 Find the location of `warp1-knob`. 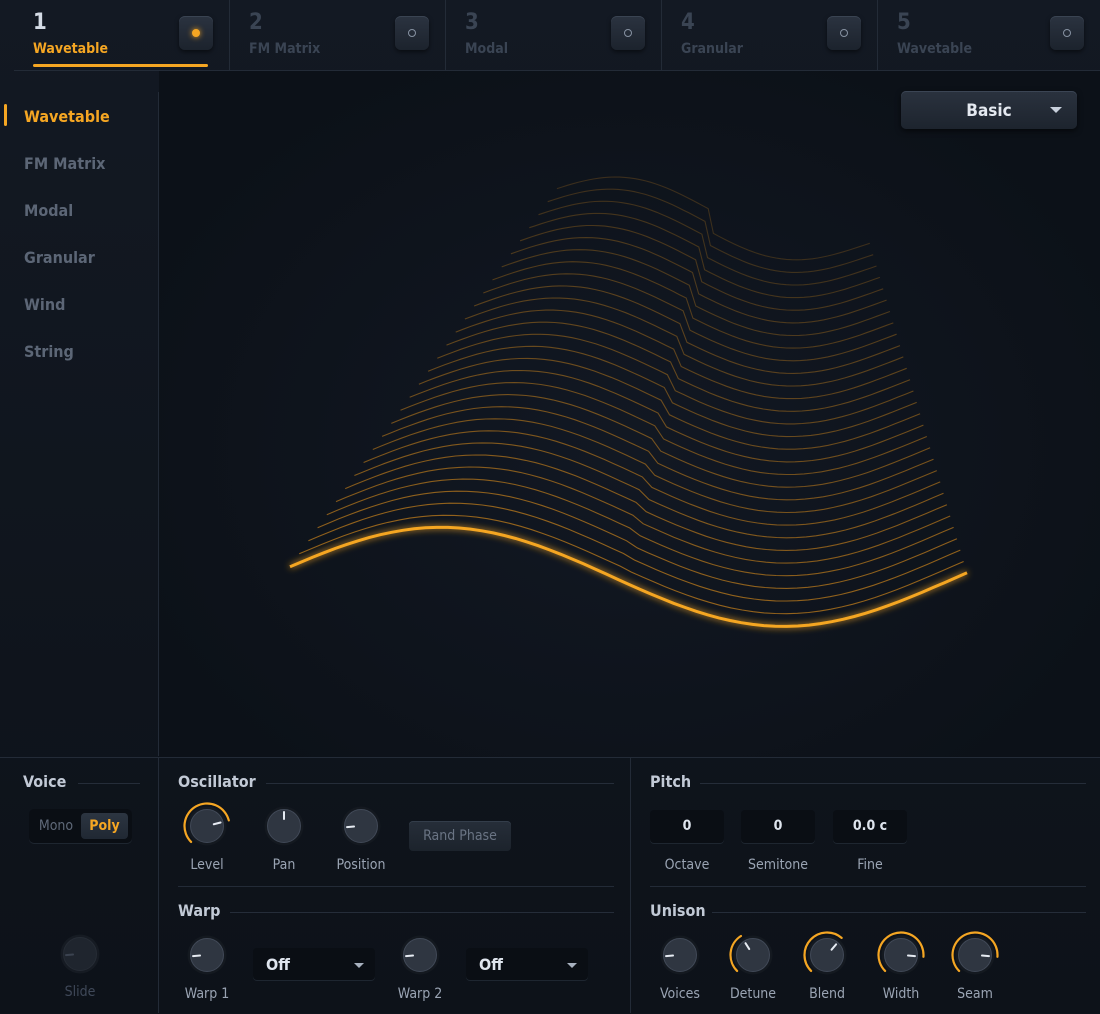

warp1-knob is located at coordinates (207, 955).